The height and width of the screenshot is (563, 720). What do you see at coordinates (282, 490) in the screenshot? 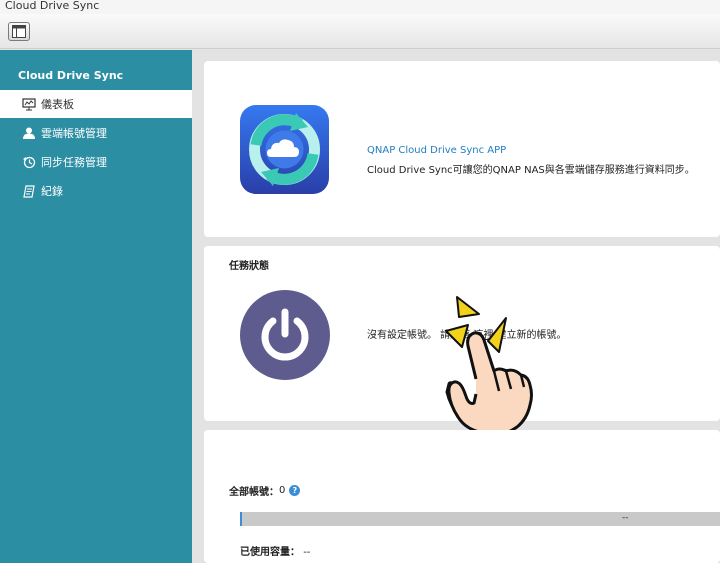
I see `total-accounts-value: 0` at bounding box center [282, 490].